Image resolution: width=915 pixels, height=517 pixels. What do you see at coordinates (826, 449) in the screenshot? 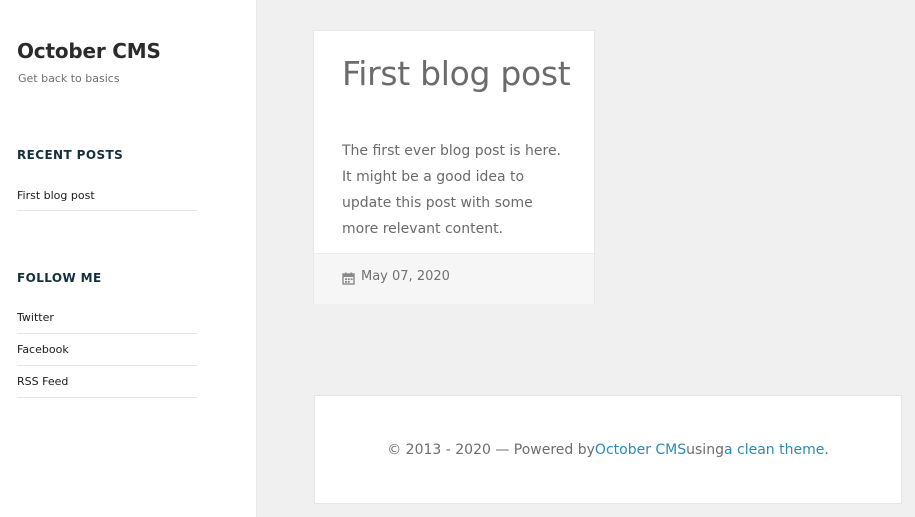
I see `footer-period: .` at bounding box center [826, 449].